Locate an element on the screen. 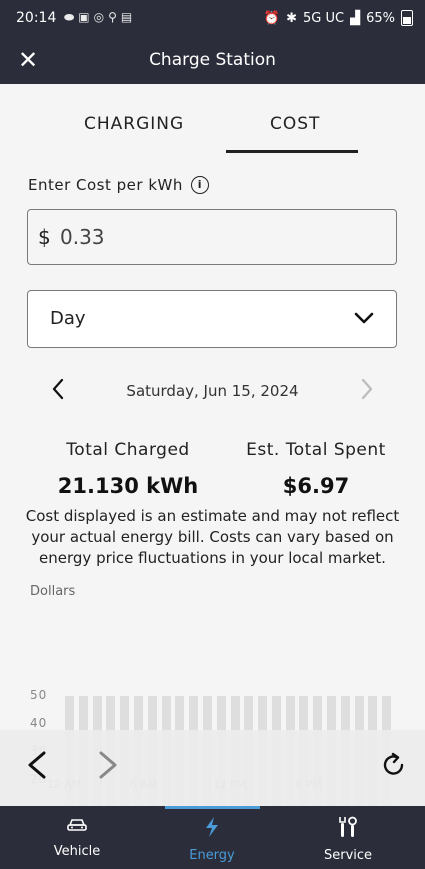 The image size is (425, 869). notification-icons: ⬬▣◎⚲▤ is located at coordinates (100, 17).